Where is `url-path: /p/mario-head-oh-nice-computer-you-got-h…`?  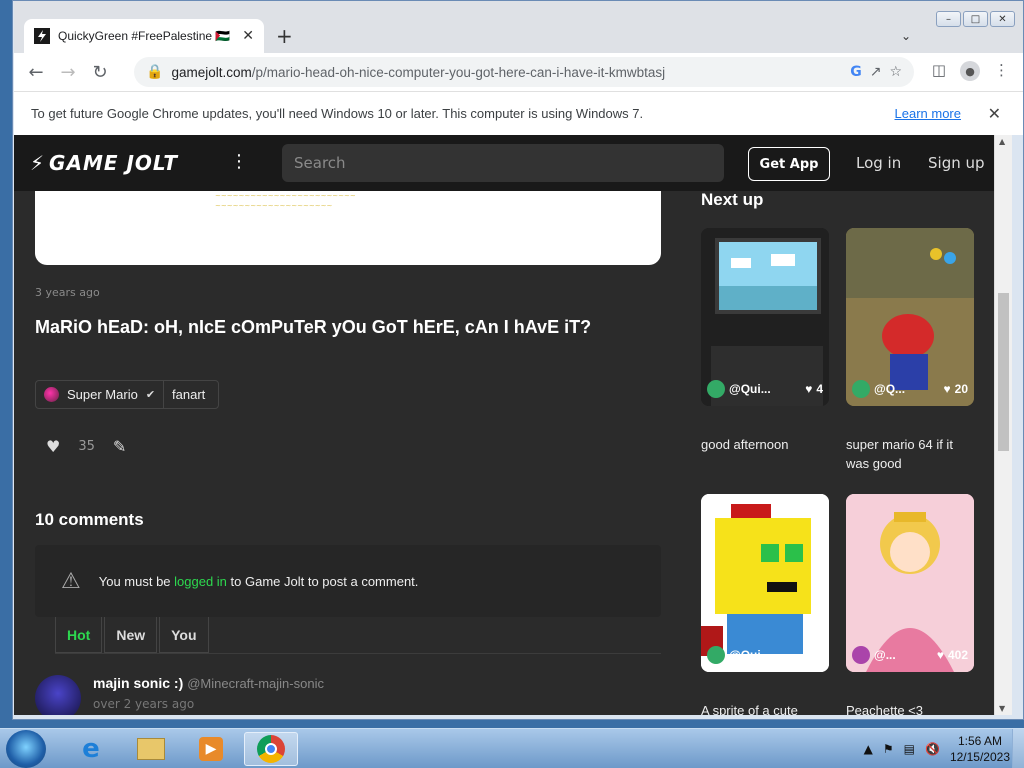 url-path: /p/mario-head-oh-nice-computer-you-got-h… is located at coordinates (458, 72).